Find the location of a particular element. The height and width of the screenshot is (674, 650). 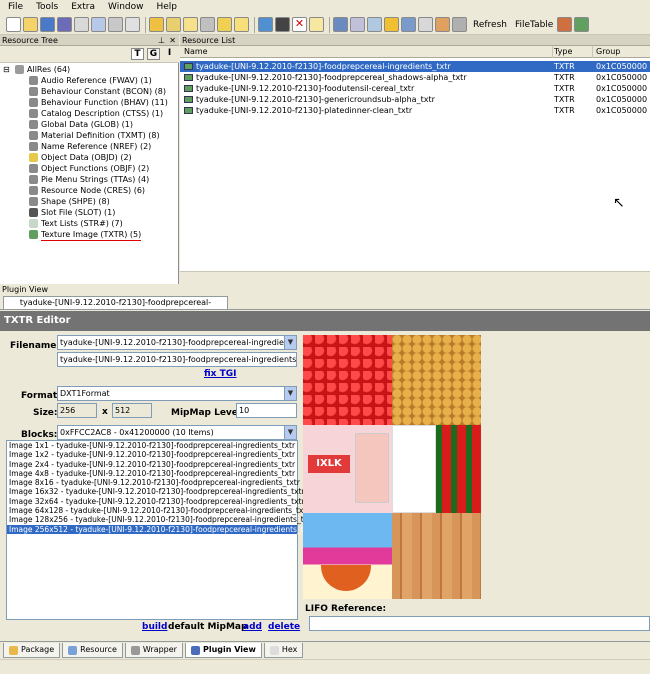

remove-icon is located at coordinates (425, 24).